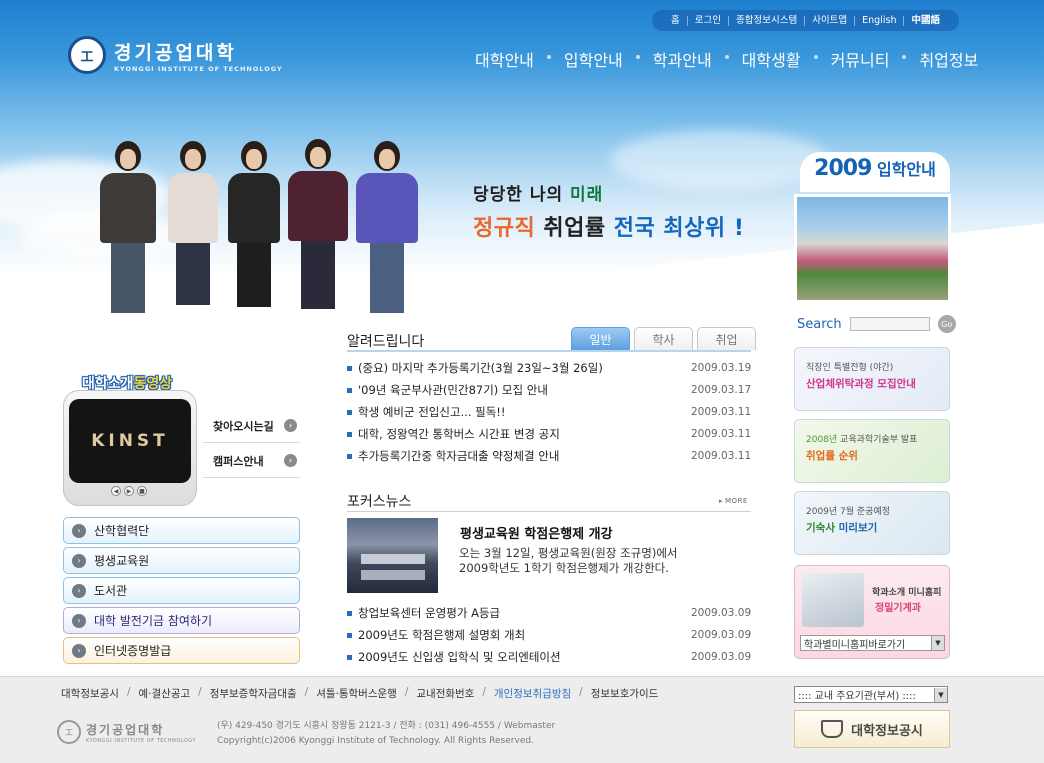  Describe the element at coordinates (549, 390) in the screenshot. I see `notice-row: '09년 육군부사관(민간87기) 모집 안내 2009.03.17` at that location.